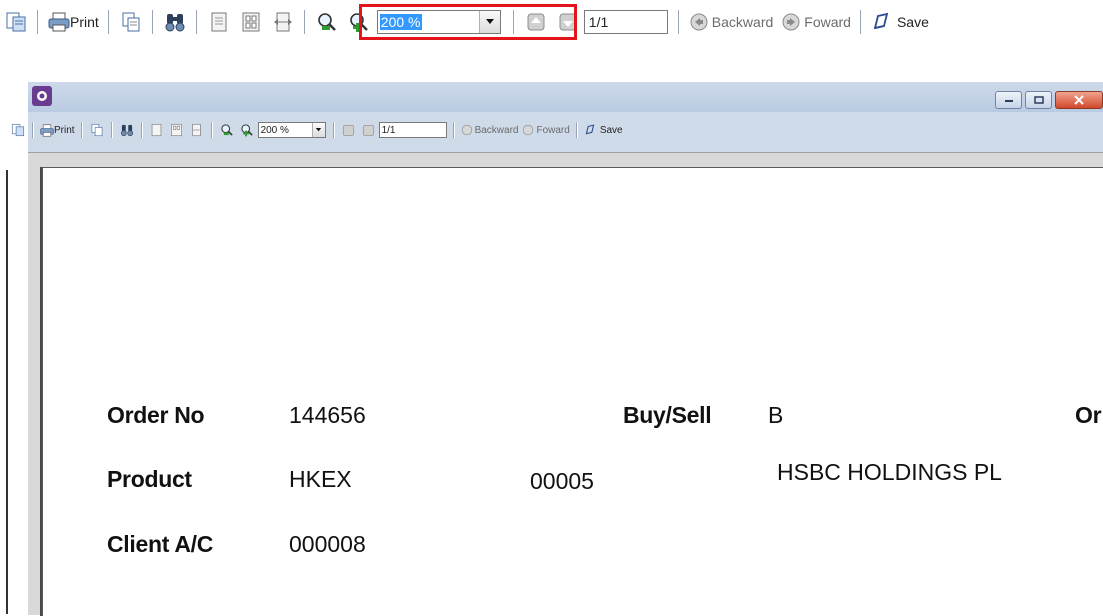  I want to click on order-label-cut: Or, so click(1088, 415).